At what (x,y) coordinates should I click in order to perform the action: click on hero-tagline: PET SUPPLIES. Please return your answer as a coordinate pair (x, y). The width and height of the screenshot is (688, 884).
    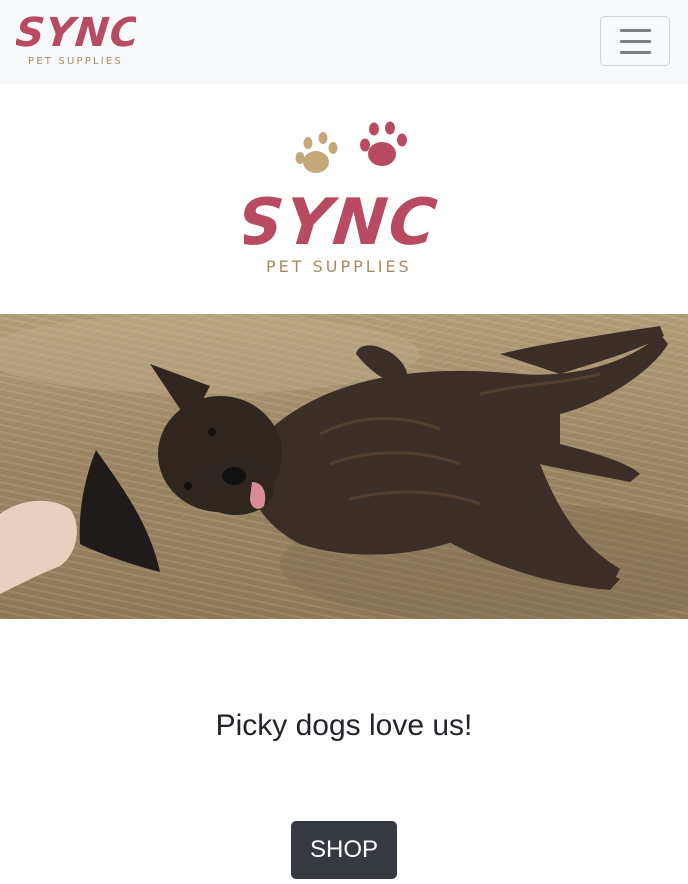
    Looking at the image, I should click on (339, 266).